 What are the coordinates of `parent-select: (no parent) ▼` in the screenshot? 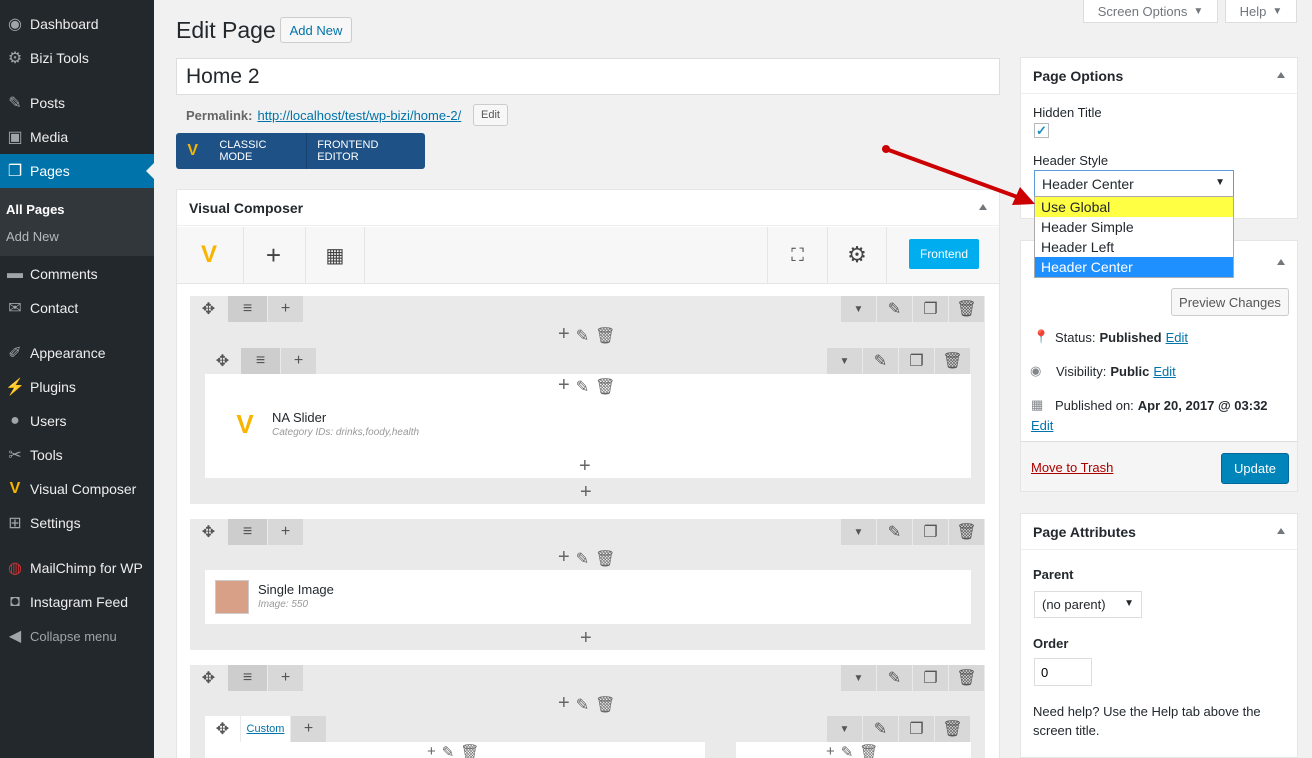 It's located at (1088, 604).